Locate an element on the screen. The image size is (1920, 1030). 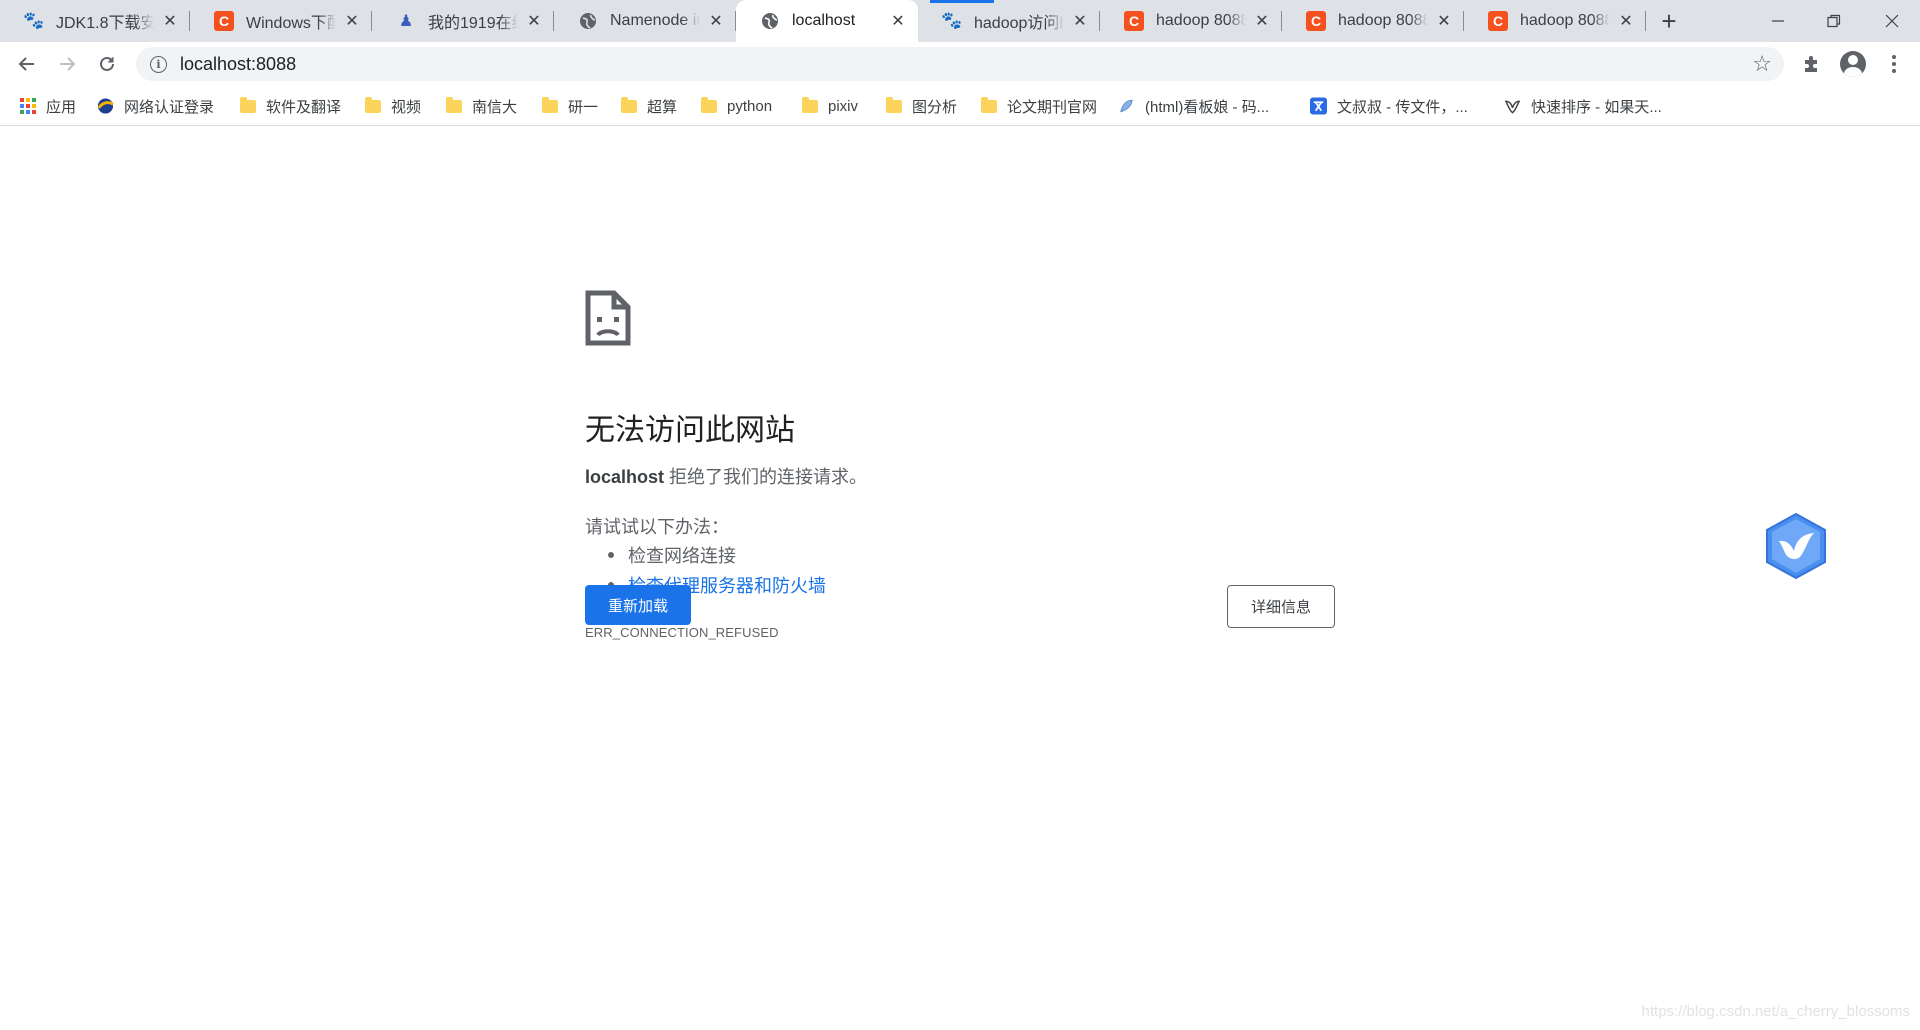
bookmark-star-icon: ☆ is located at coordinates (1762, 64).